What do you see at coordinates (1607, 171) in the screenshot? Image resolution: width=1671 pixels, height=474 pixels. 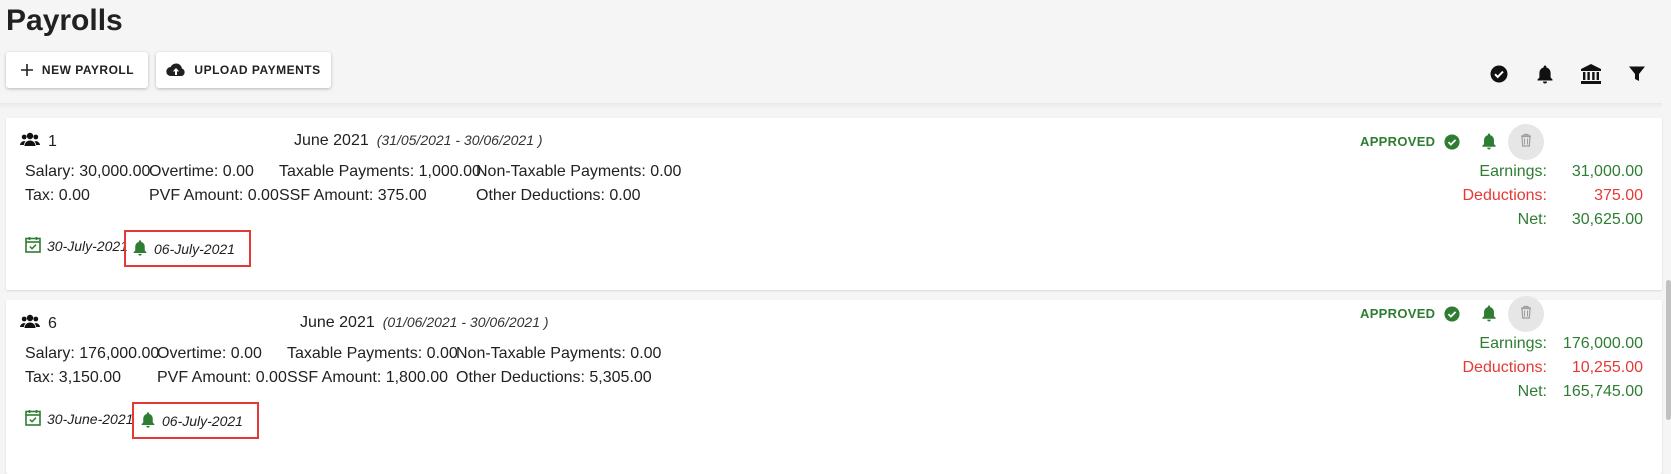 I see `earnings-value: 31,000.00` at bounding box center [1607, 171].